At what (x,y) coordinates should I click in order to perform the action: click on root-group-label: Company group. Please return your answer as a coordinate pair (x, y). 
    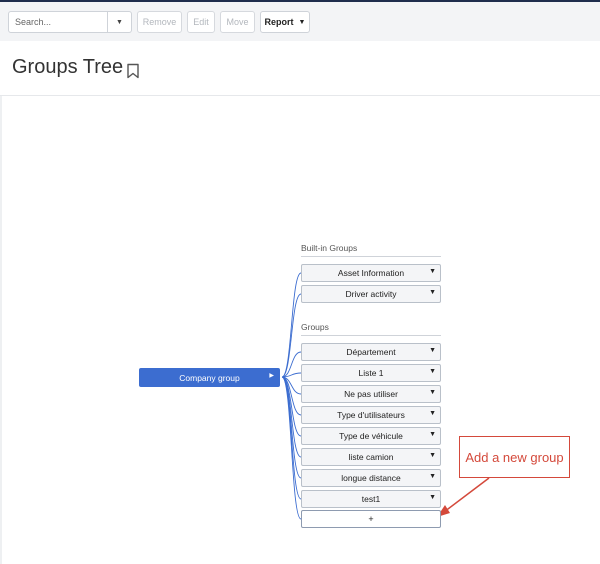
    Looking at the image, I should click on (209, 377).